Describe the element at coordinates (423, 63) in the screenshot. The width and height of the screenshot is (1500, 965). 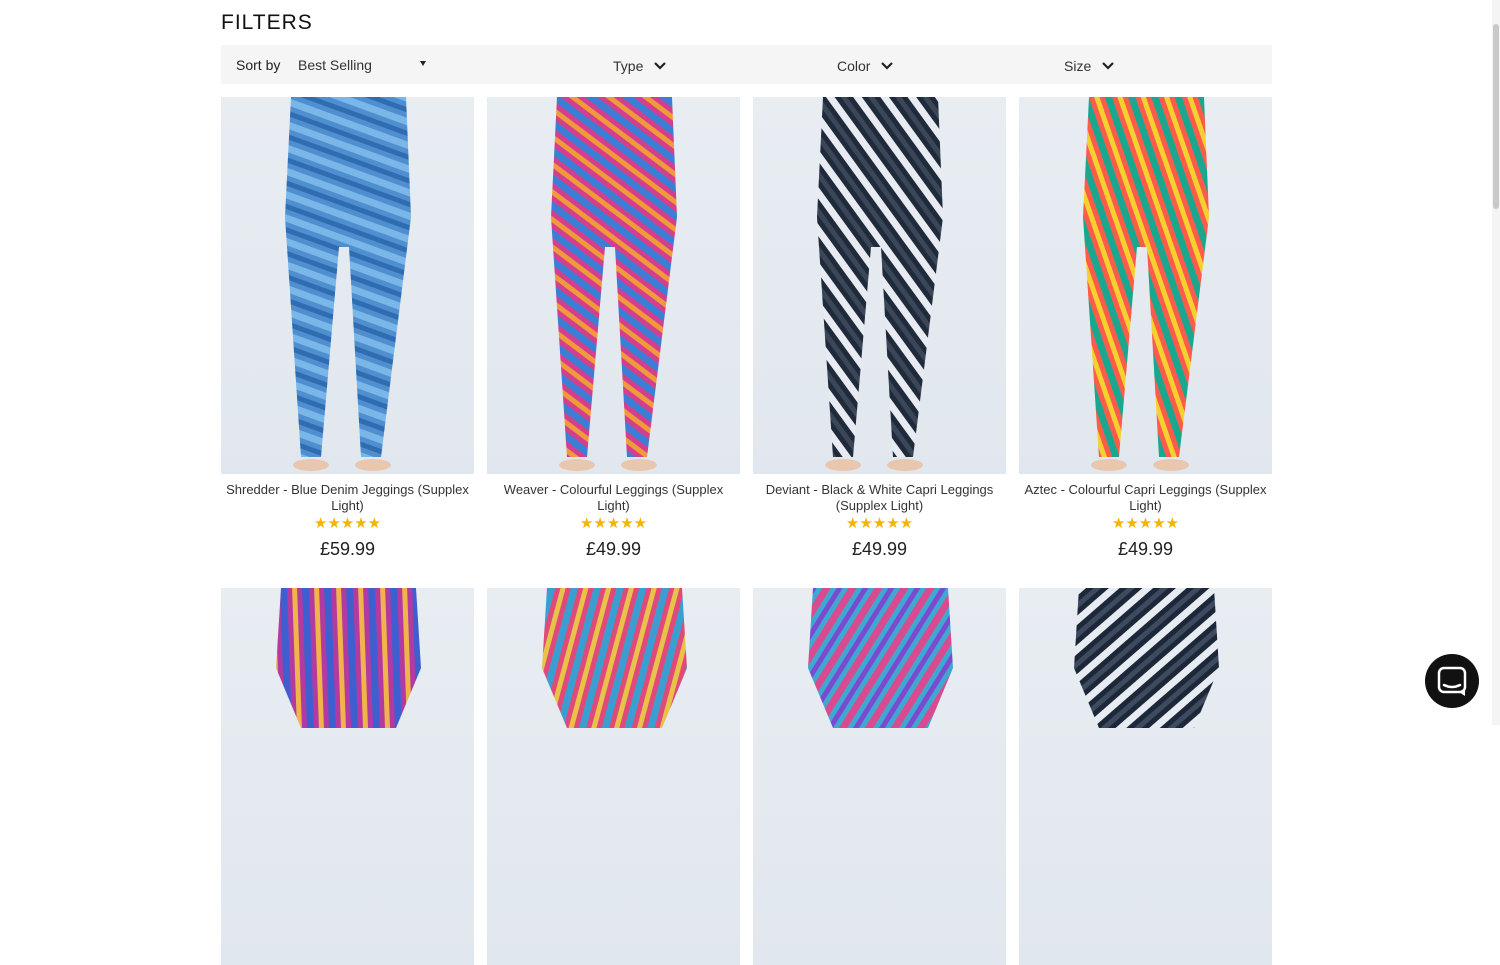
I see `caret-down-icon` at that location.